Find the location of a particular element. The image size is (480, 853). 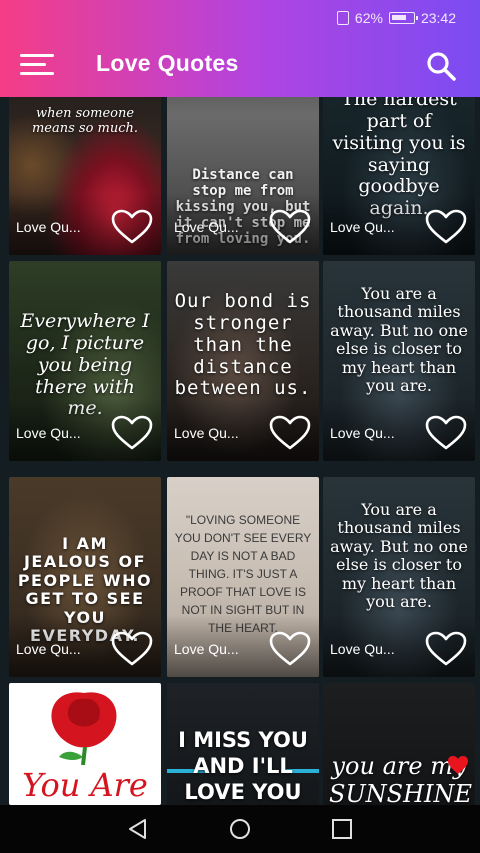

battery-icon is located at coordinates (403, 18).